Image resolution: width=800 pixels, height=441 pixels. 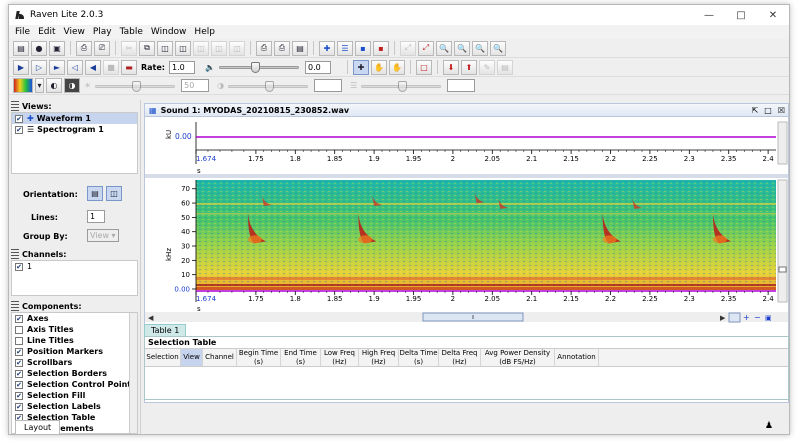 I want to click on component-item: ✔ Position Markers, so click(x=74, y=351).